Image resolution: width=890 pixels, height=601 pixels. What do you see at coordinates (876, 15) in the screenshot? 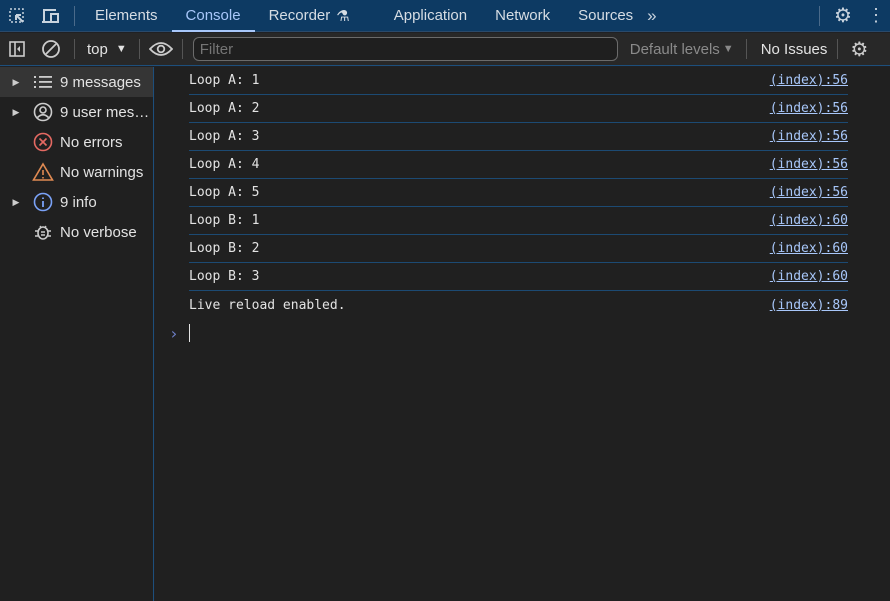
I see `more-options-icon: ⋮` at bounding box center [876, 15].